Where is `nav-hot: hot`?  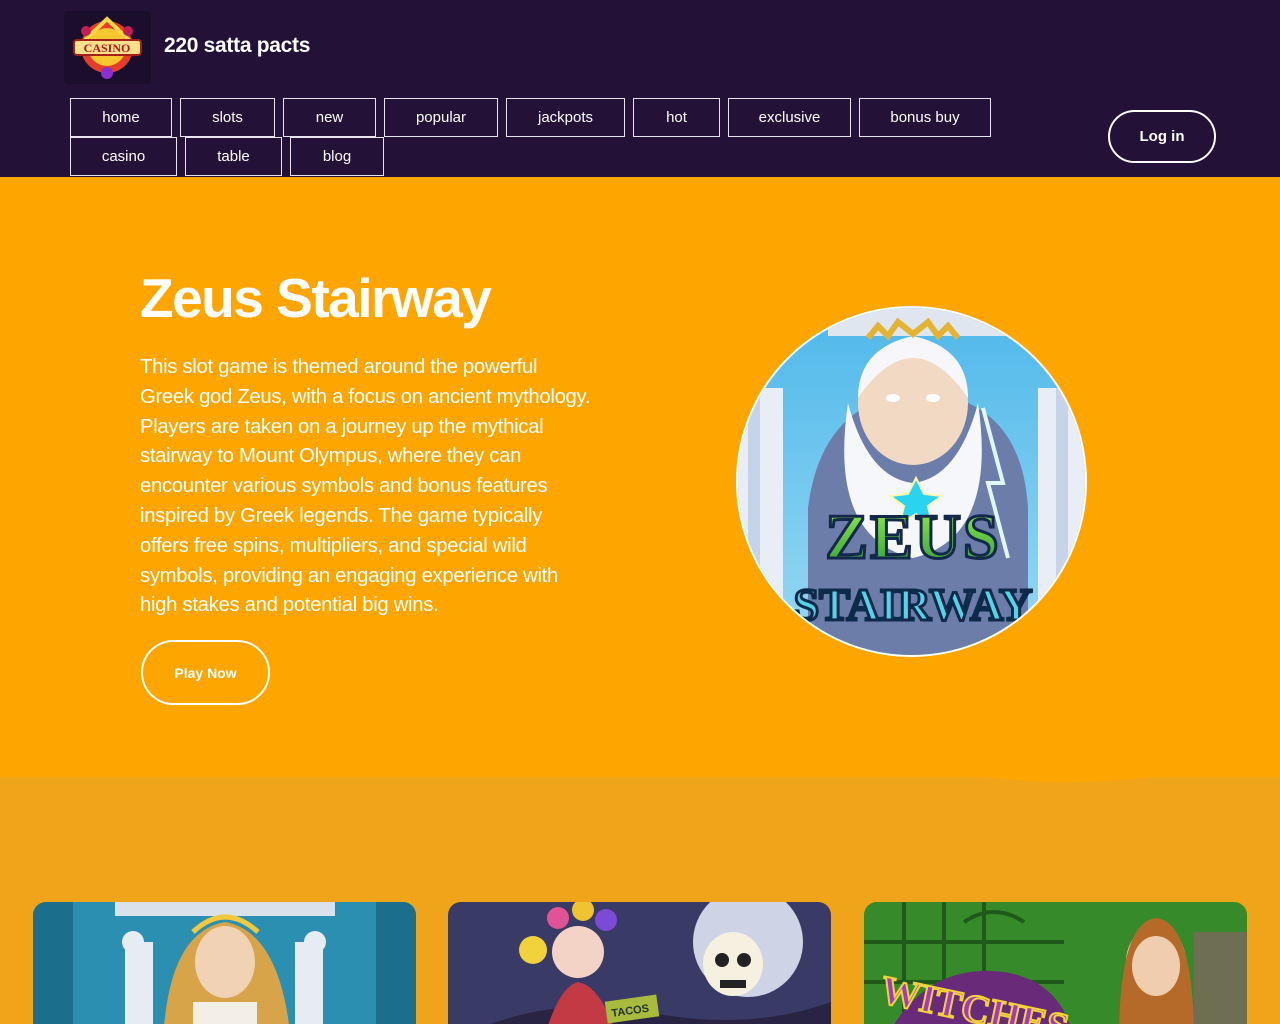 nav-hot: hot is located at coordinates (676, 117).